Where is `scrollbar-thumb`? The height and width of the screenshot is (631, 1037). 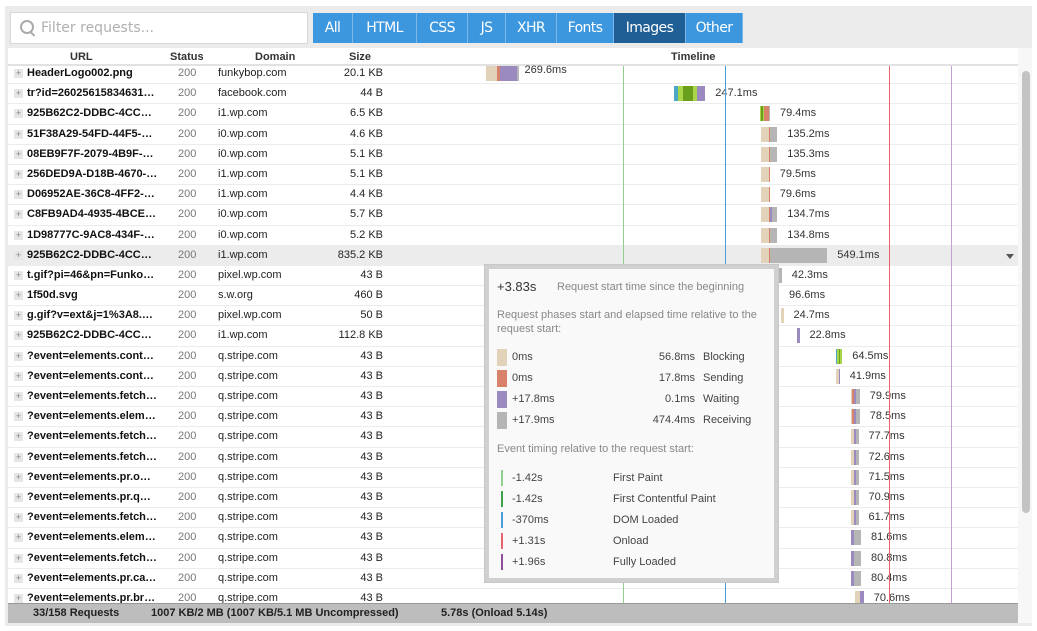
scrollbar-thumb is located at coordinates (1026, 292).